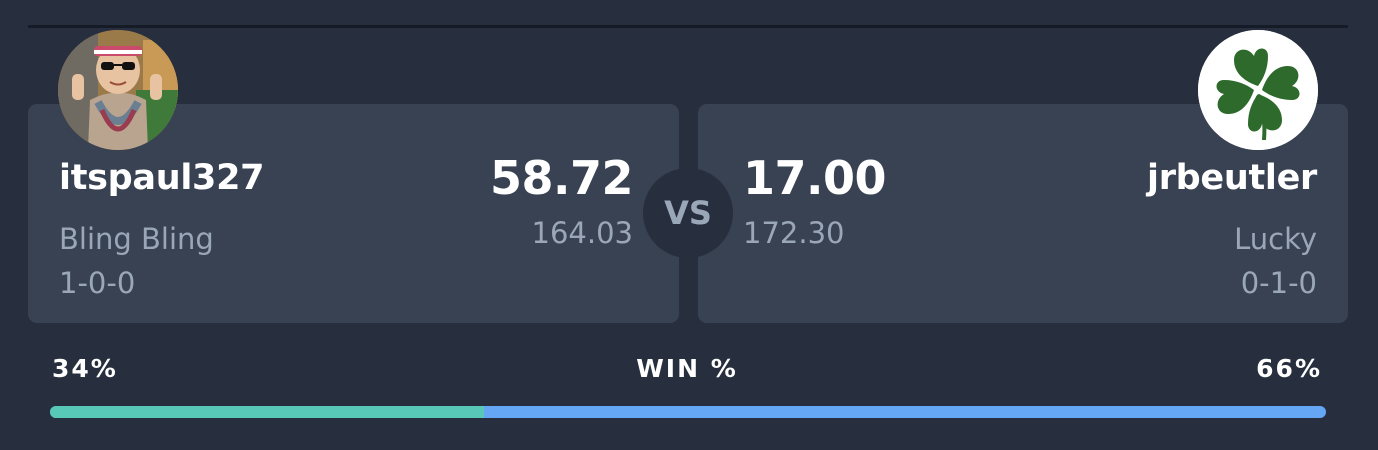 This screenshot has height=450, width=1378. Describe the element at coordinates (582, 233) in the screenshot. I see `home-team-projected: 164.03` at that location.